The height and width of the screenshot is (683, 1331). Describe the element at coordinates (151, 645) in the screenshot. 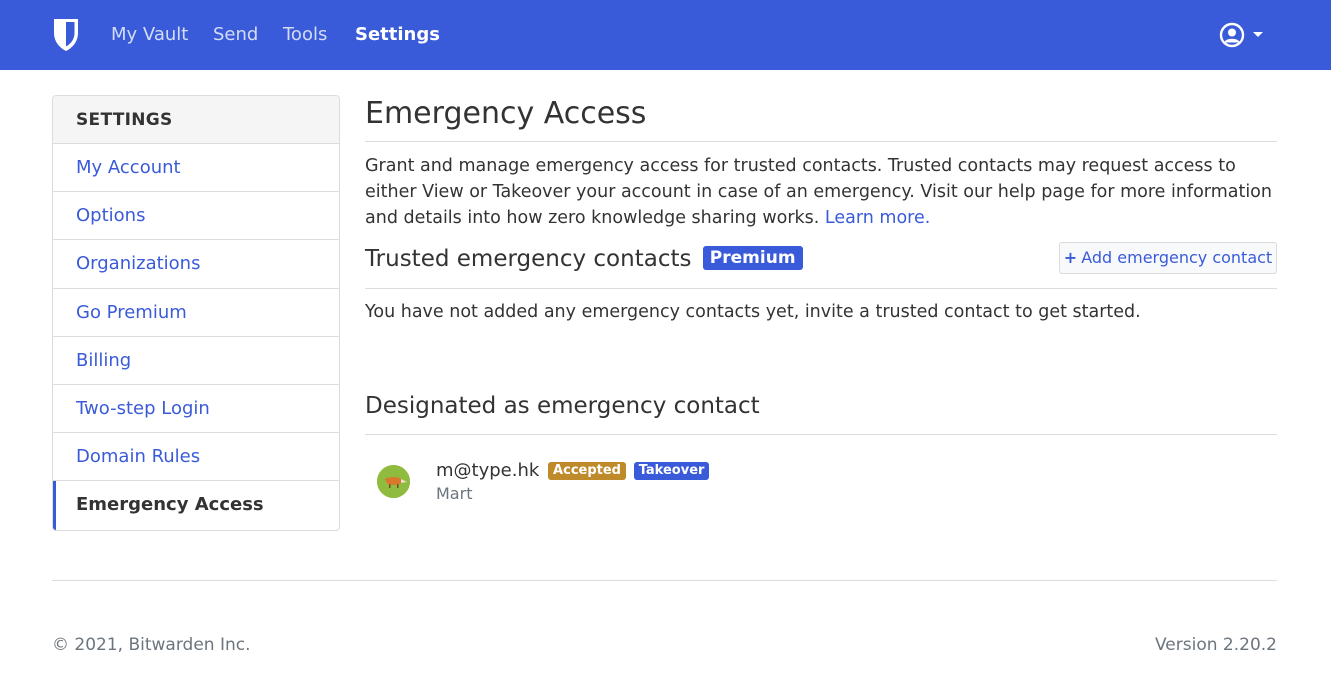

I see `footer-copyright: © 2021, Bitwarden Inc.` at that location.